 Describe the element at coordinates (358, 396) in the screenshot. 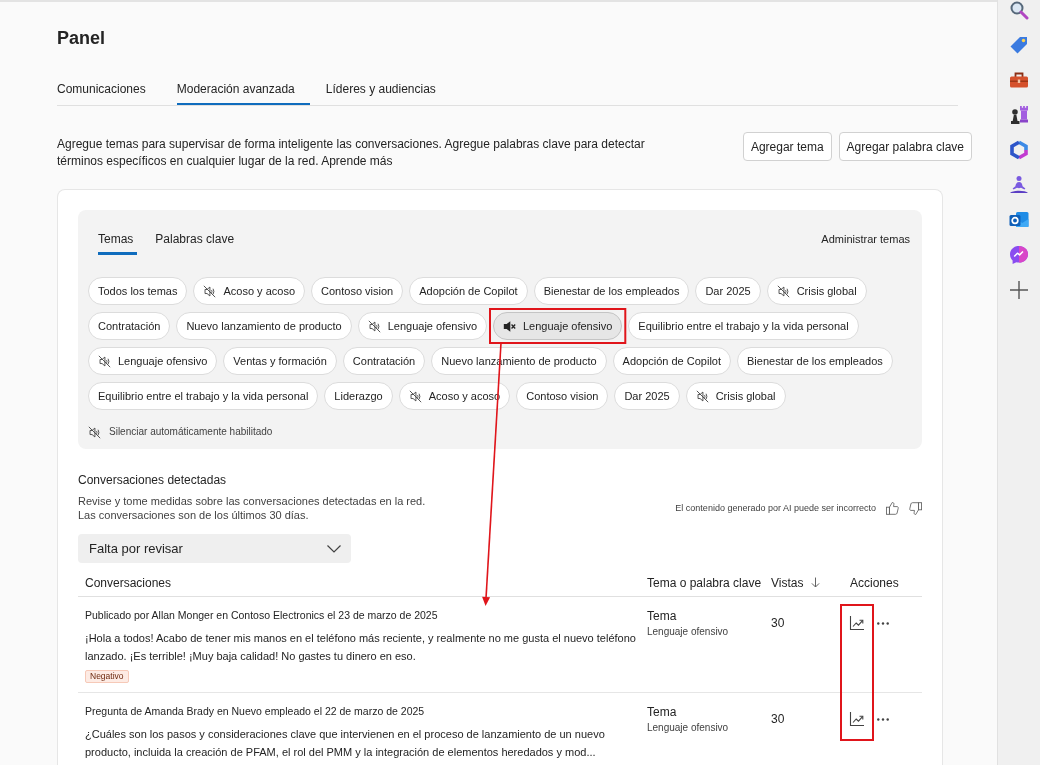

I see `topic-chip: Liderazgo` at that location.